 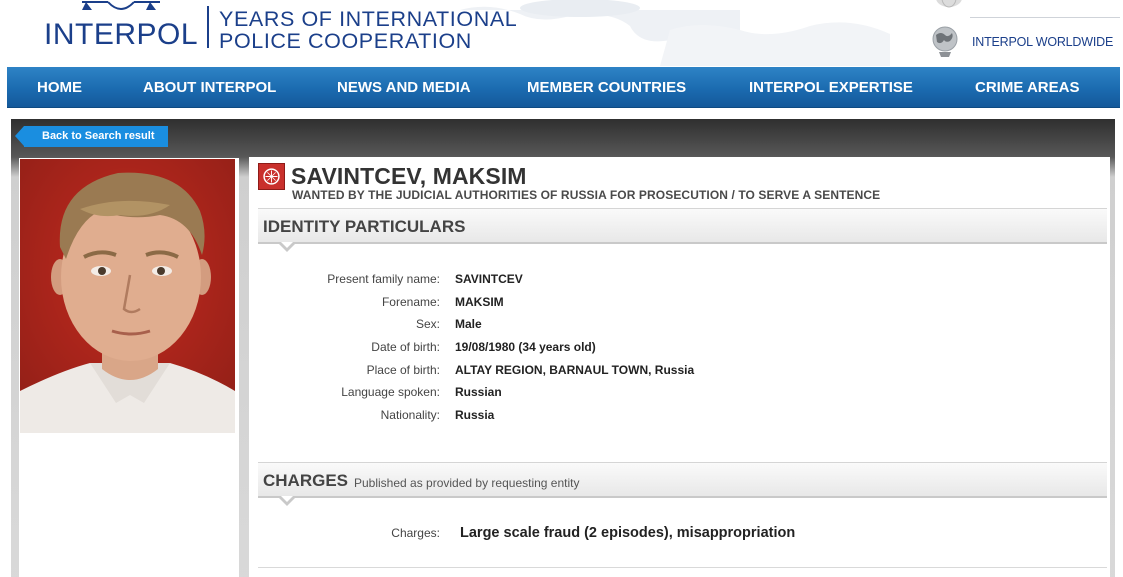 What do you see at coordinates (98, 136) in the screenshot?
I see `back-button-label: Back to Search result` at bounding box center [98, 136].